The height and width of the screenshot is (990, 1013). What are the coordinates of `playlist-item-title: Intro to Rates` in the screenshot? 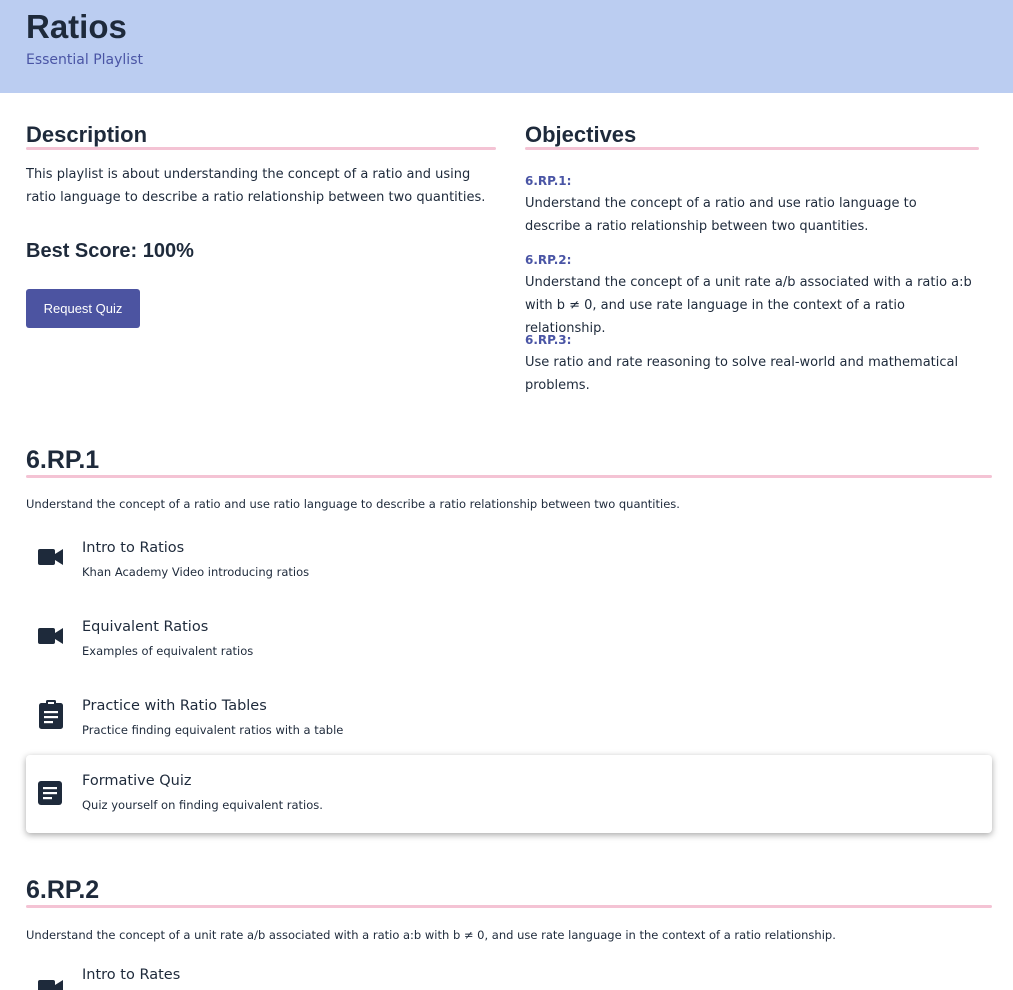 It's located at (131, 975).